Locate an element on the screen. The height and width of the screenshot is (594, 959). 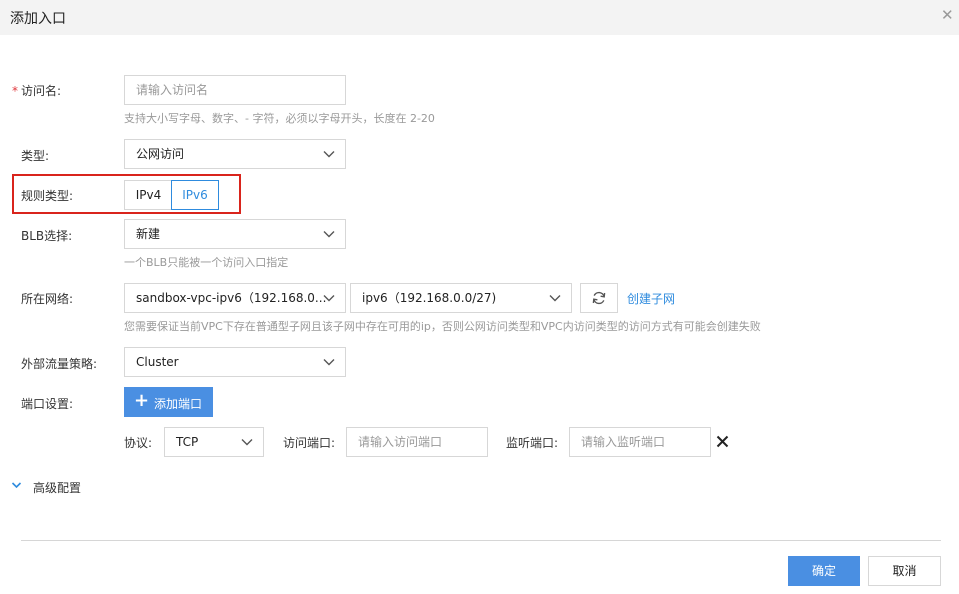
traffic-policy-select: Cluster is located at coordinates (235, 362).